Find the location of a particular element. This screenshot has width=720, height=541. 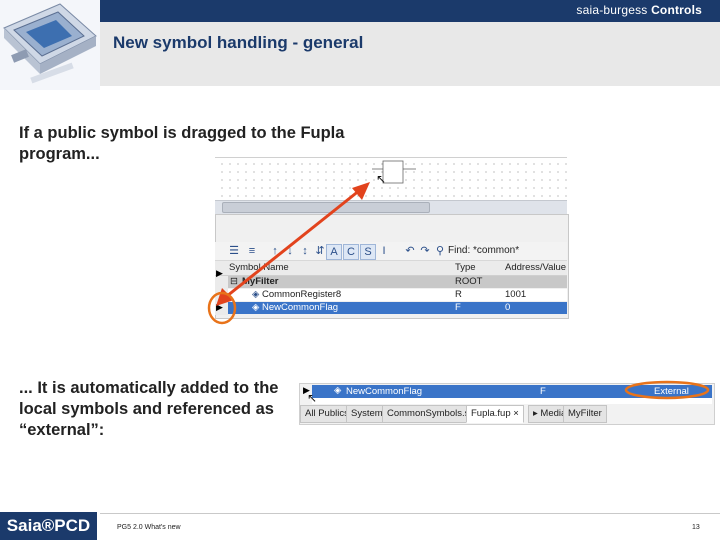

footer-caption: PG5 2.0 What's new is located at coordinates (149, 527).